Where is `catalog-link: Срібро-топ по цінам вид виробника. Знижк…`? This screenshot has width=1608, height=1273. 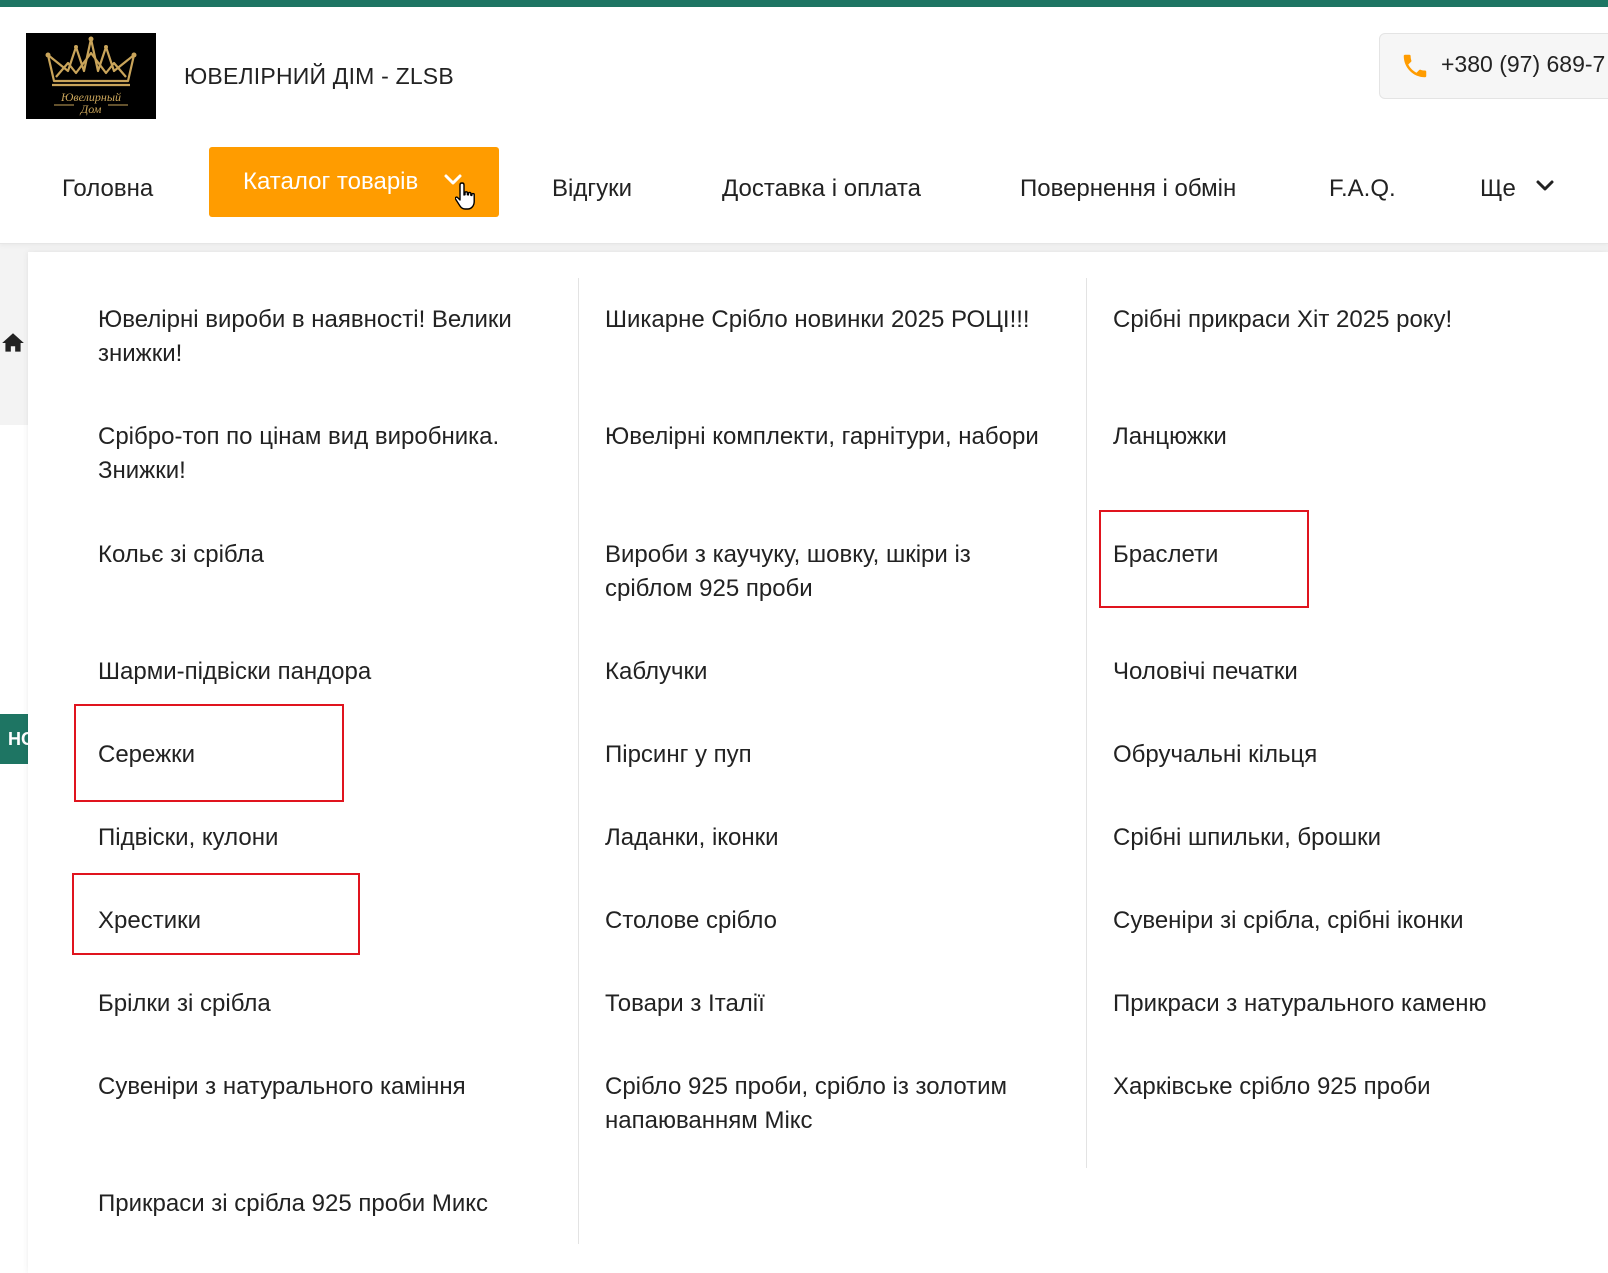 catalog-link: Срібро-топ по цінам вид виробника. Знижк… is located at coordinates (318, 454).